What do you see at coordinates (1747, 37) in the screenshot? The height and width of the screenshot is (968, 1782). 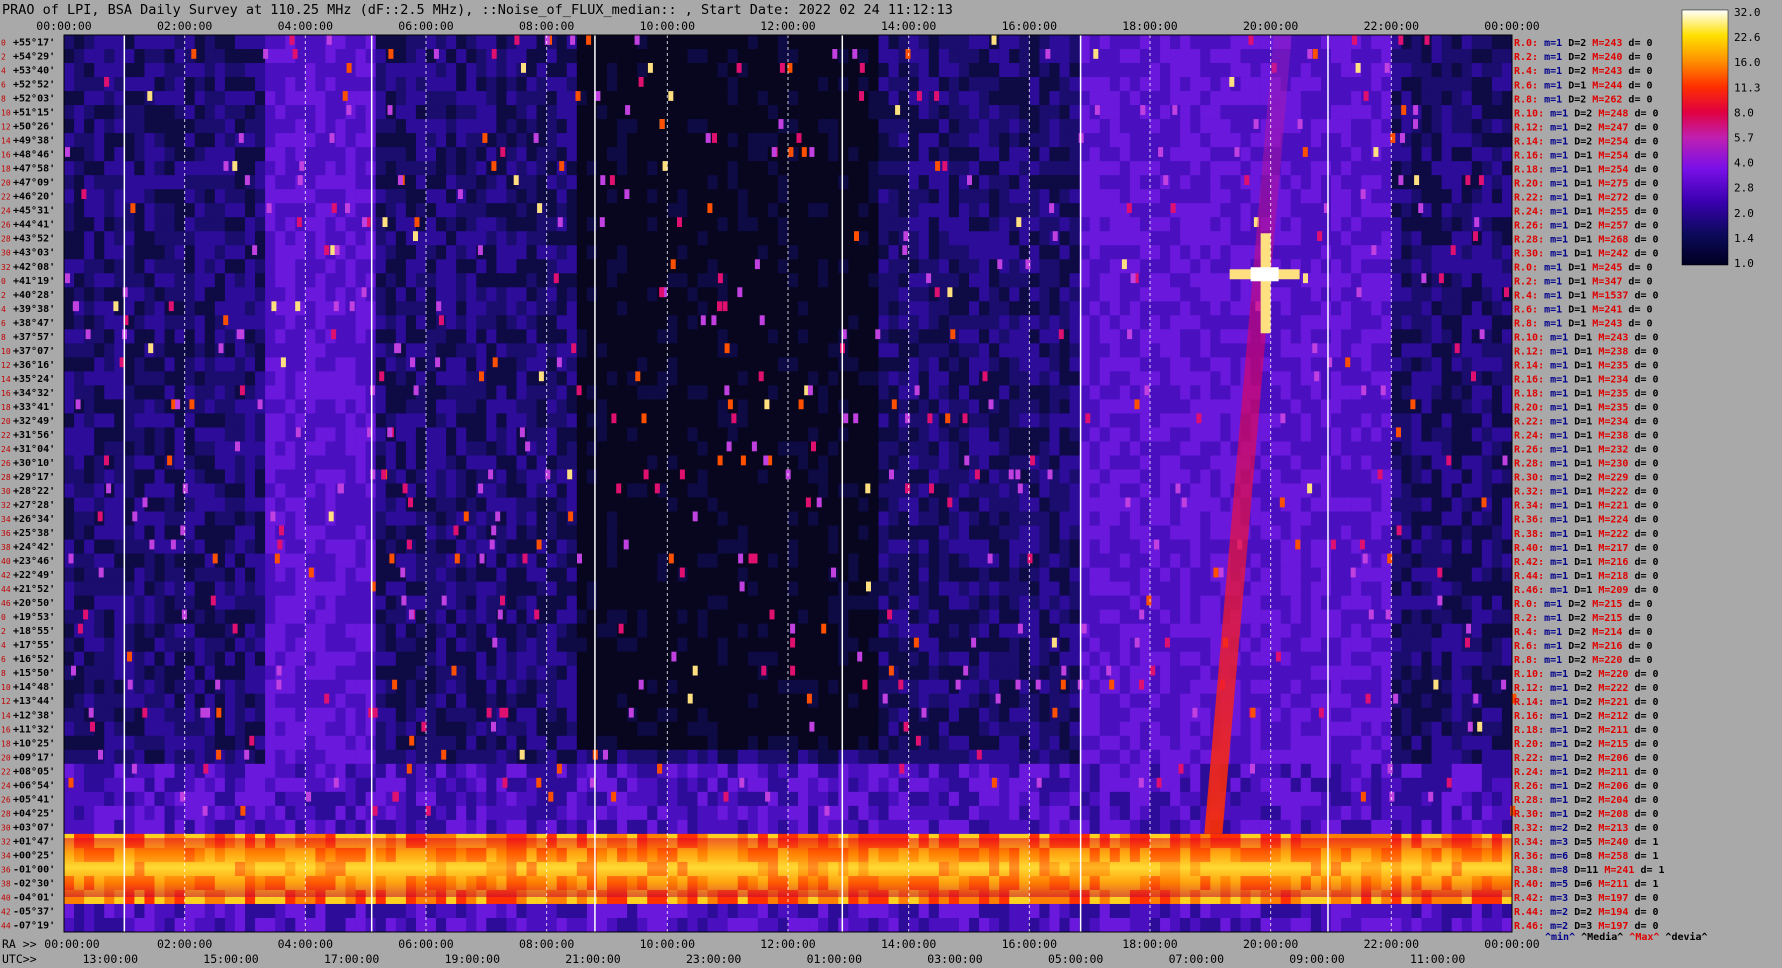 I see `colorbar-tick: 22.6` at bounding box center [1747, 37].